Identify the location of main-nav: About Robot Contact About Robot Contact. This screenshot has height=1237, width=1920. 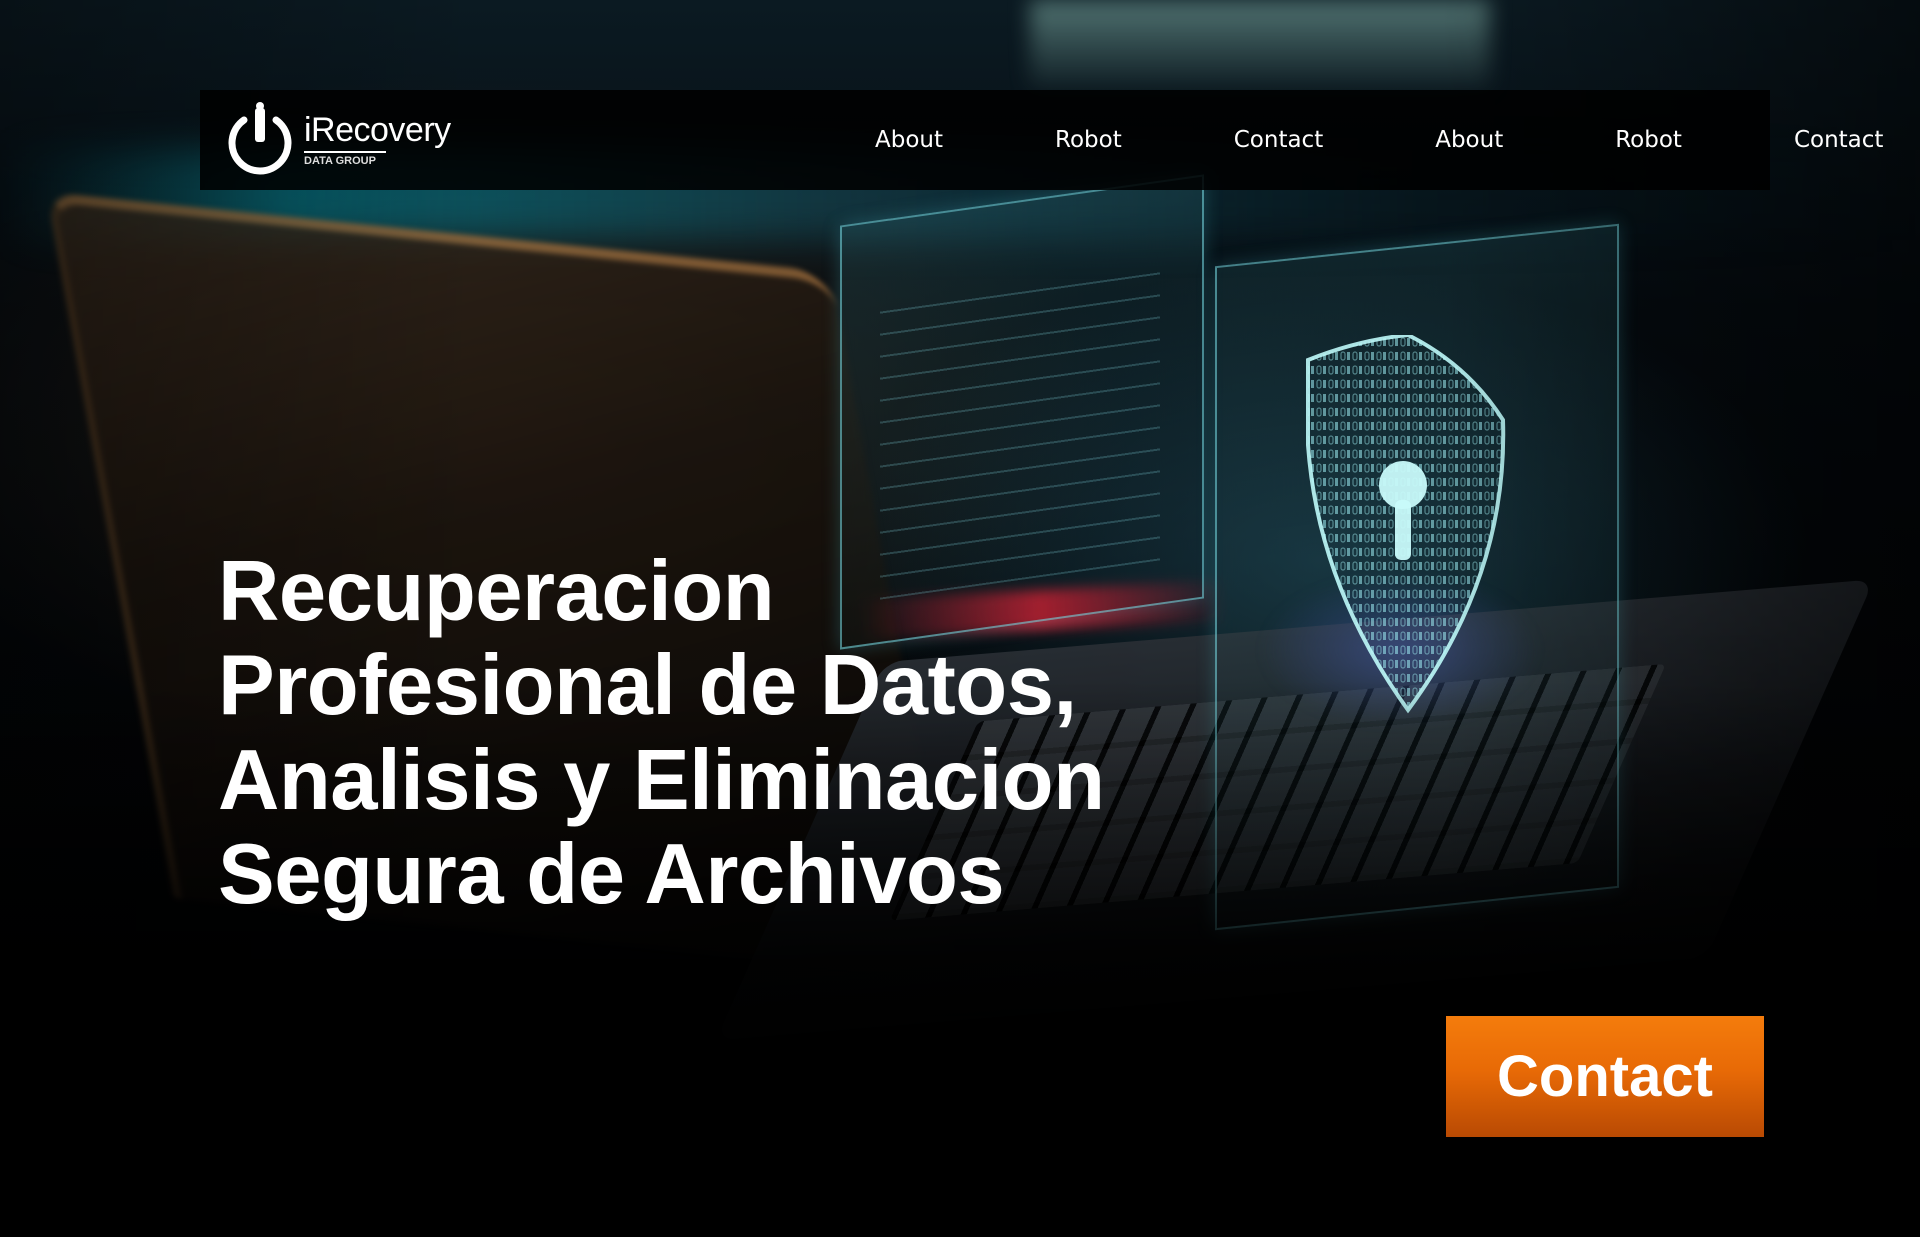
(1261, 140).